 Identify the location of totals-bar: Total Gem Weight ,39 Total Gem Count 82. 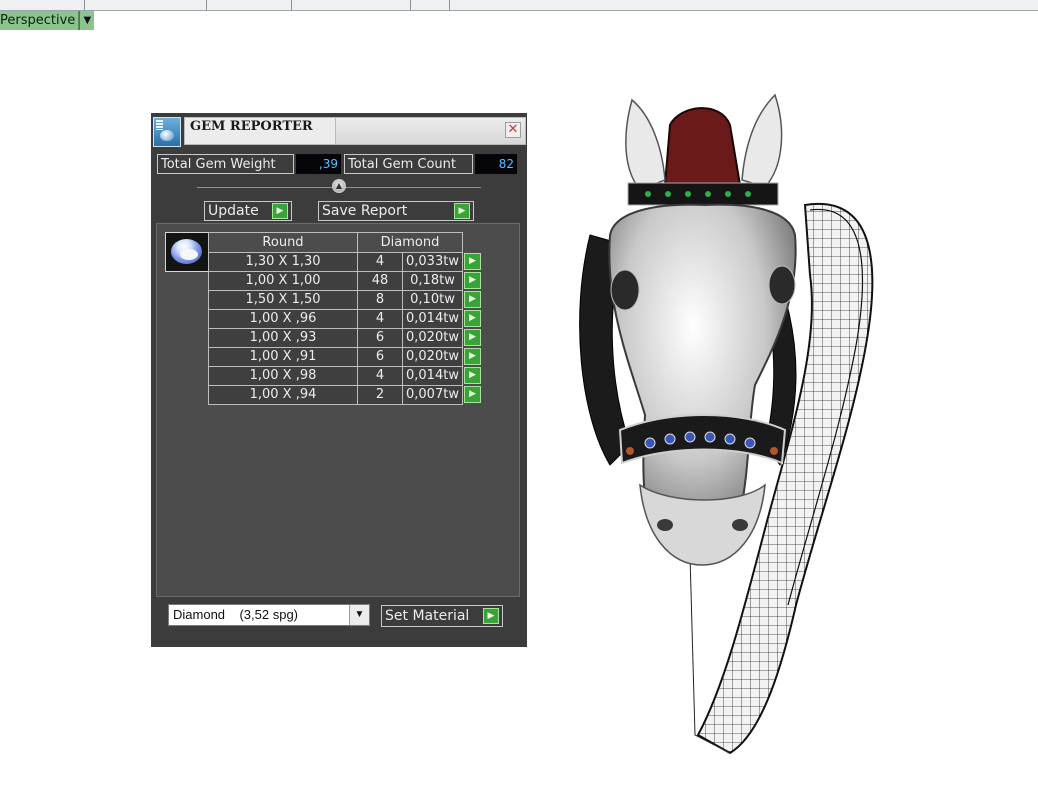
(337, 164).